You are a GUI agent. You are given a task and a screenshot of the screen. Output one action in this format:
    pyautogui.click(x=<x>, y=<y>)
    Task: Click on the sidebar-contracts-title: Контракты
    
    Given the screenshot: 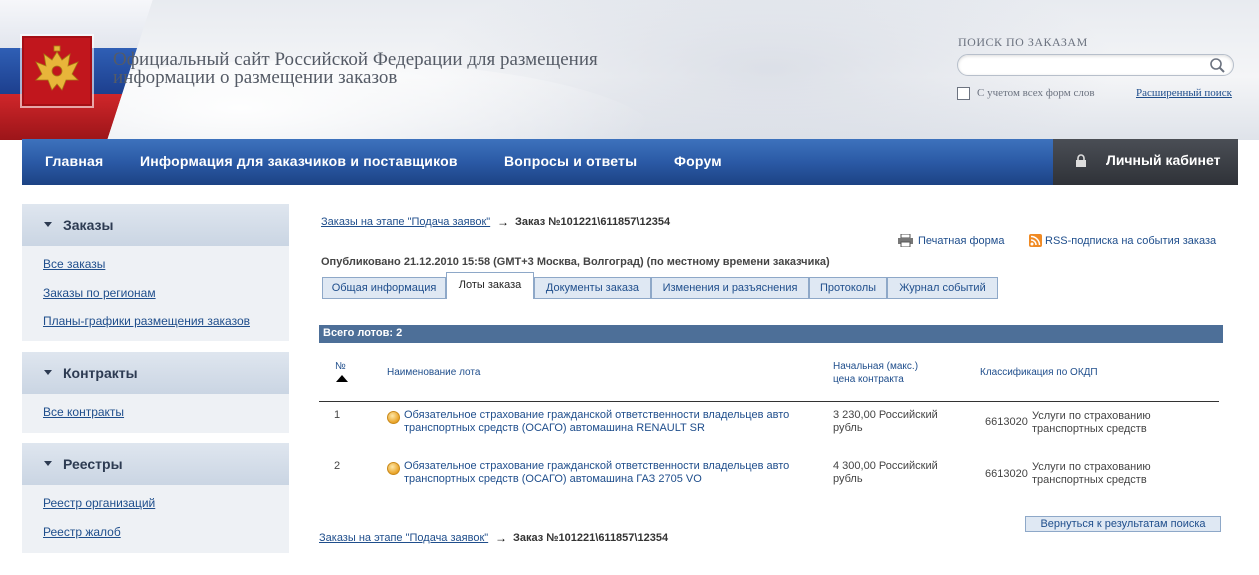 What is the action you would take?
    pyautogui.click(x=100, y=373)
    